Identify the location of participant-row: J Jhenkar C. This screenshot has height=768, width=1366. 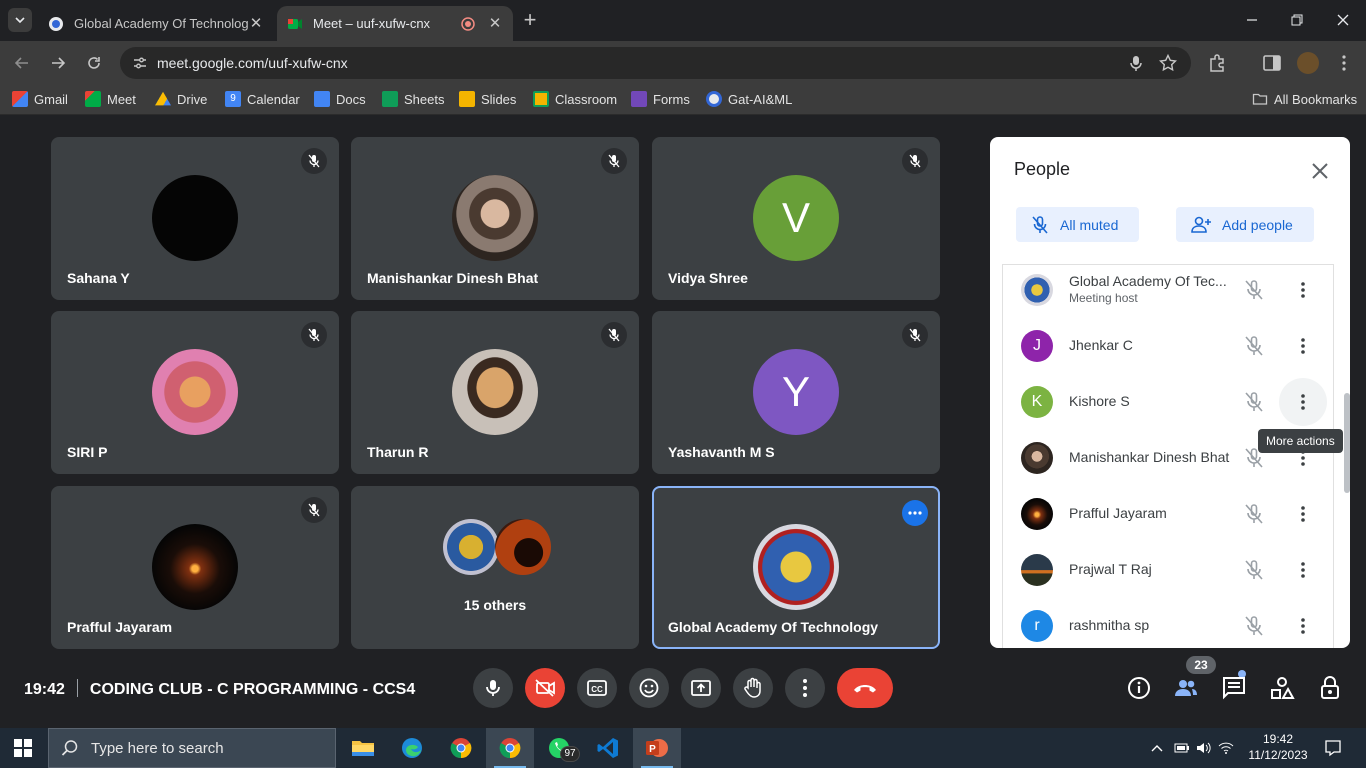
(1168, 349).